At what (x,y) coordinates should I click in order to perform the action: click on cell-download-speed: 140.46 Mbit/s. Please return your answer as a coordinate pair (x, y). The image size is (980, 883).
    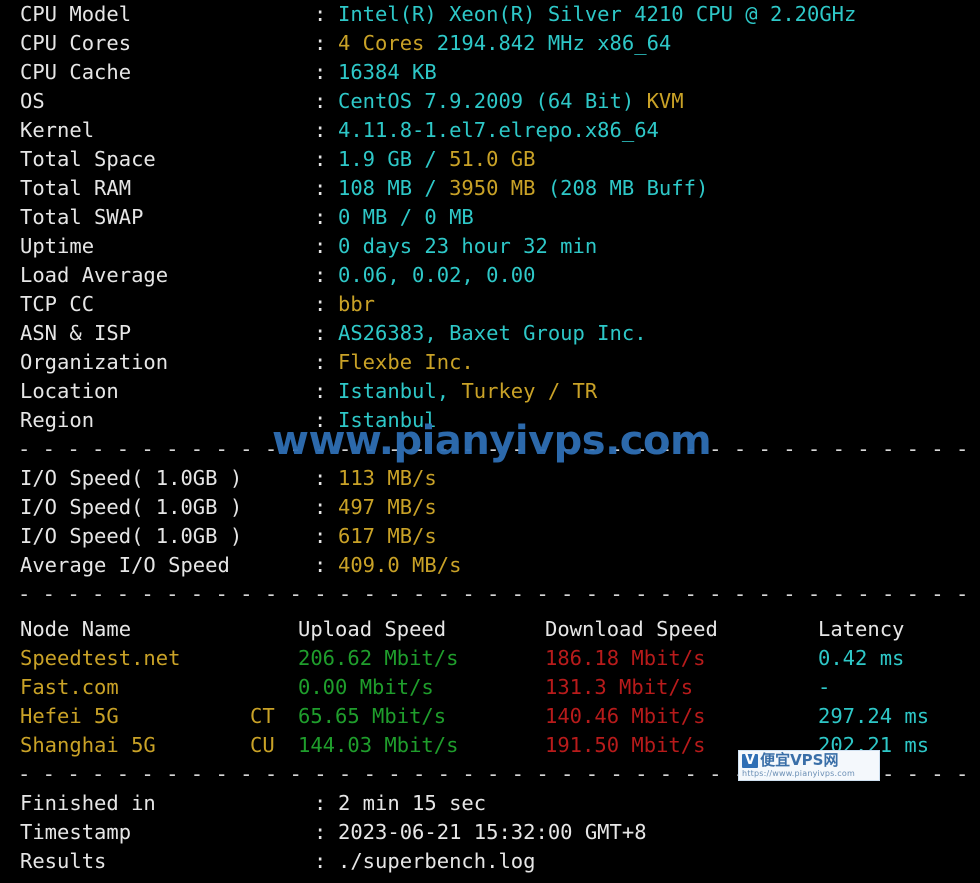
    Looking at the image, I should click on (625, 716).